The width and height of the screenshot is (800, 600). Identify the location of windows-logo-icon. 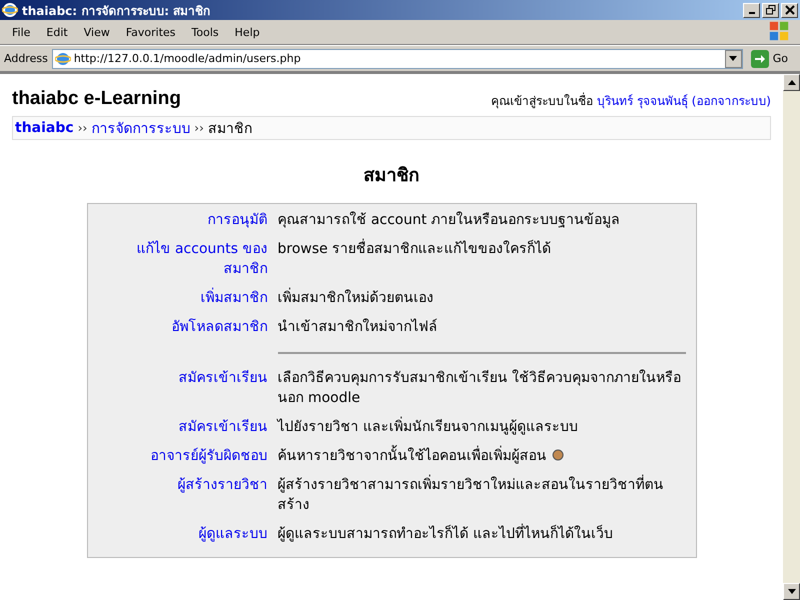
(779, 31).